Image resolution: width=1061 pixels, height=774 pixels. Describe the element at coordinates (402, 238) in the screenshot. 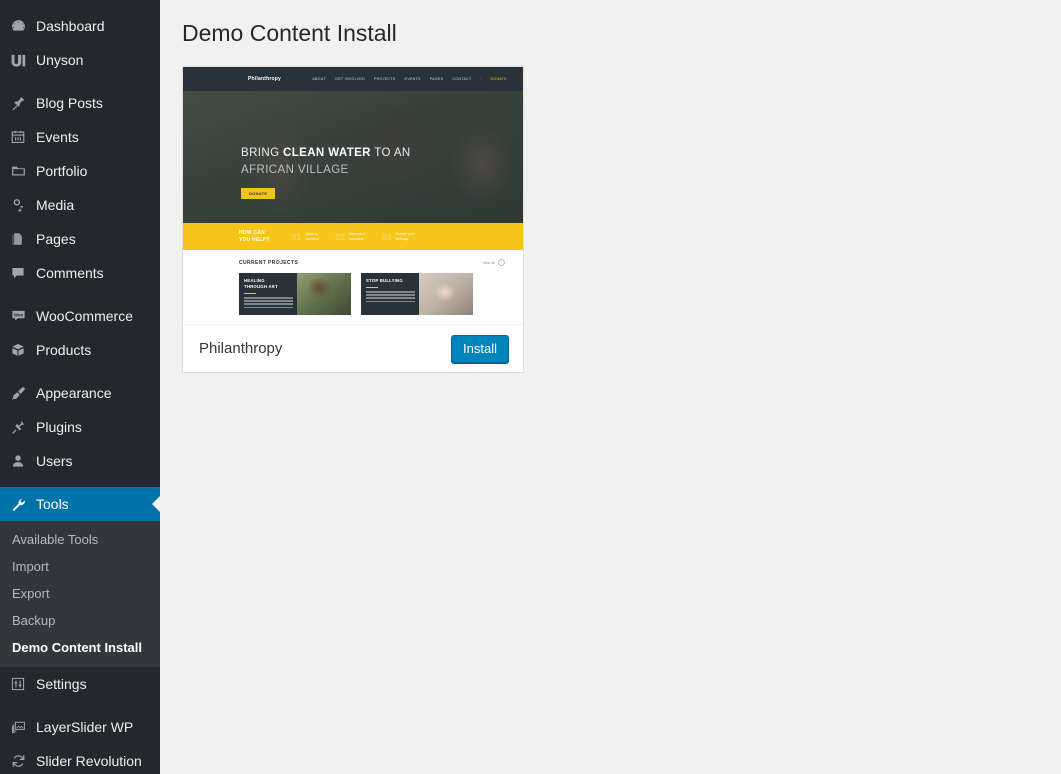

I see `help-step-line2: birthday` at that location.